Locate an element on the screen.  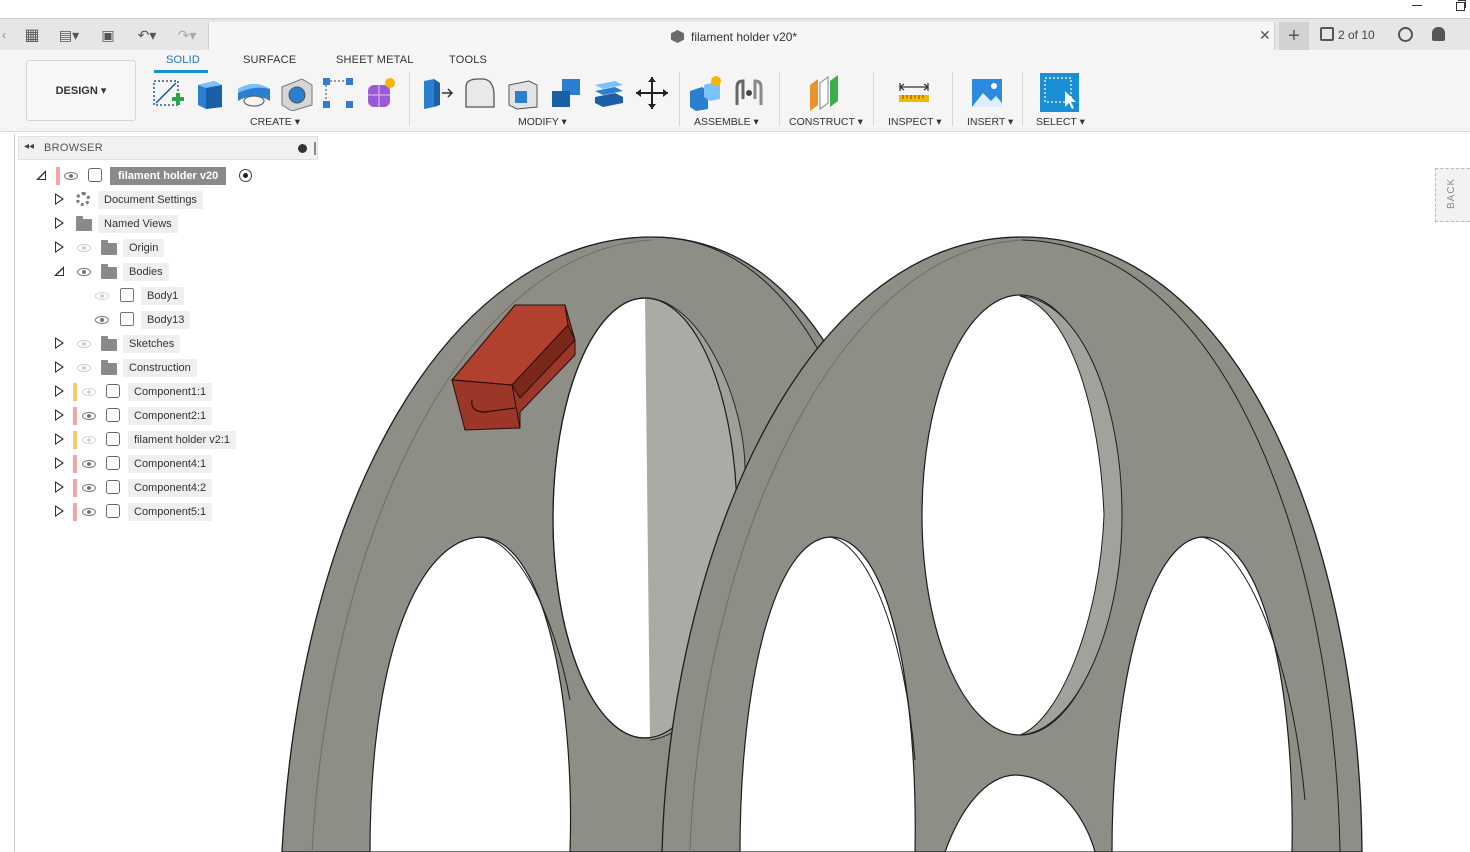
tab-tools: TOOLS is located at coordinates (468, 60).